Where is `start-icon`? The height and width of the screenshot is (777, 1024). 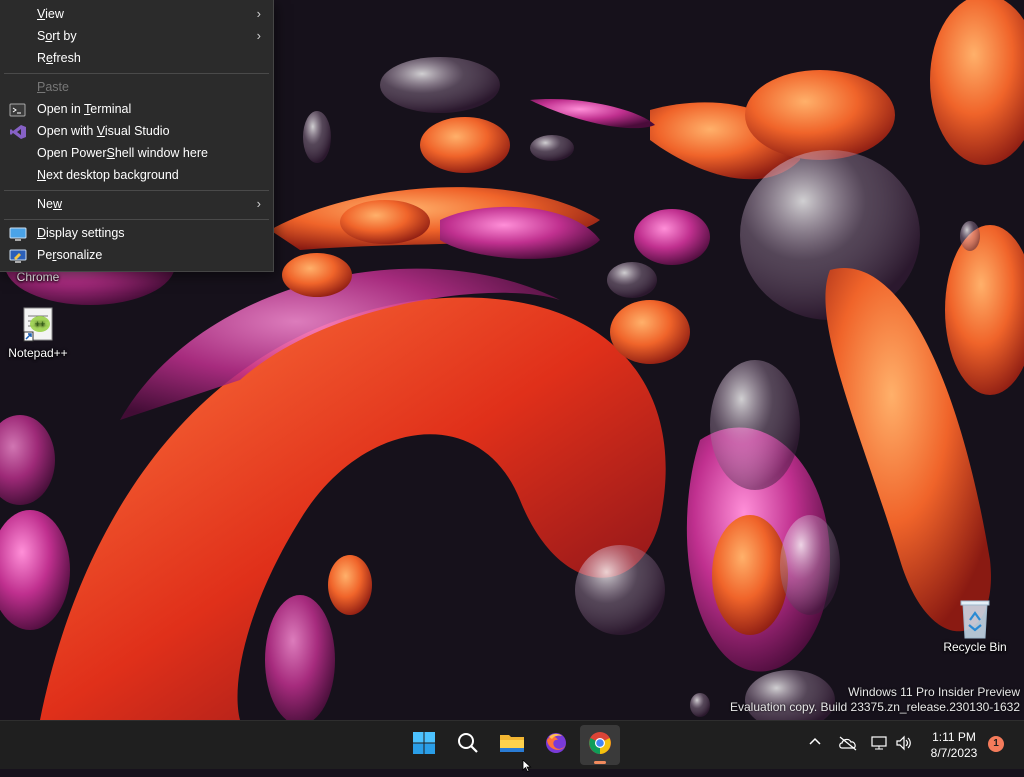
start-icon is located at coordinates (424, 745).